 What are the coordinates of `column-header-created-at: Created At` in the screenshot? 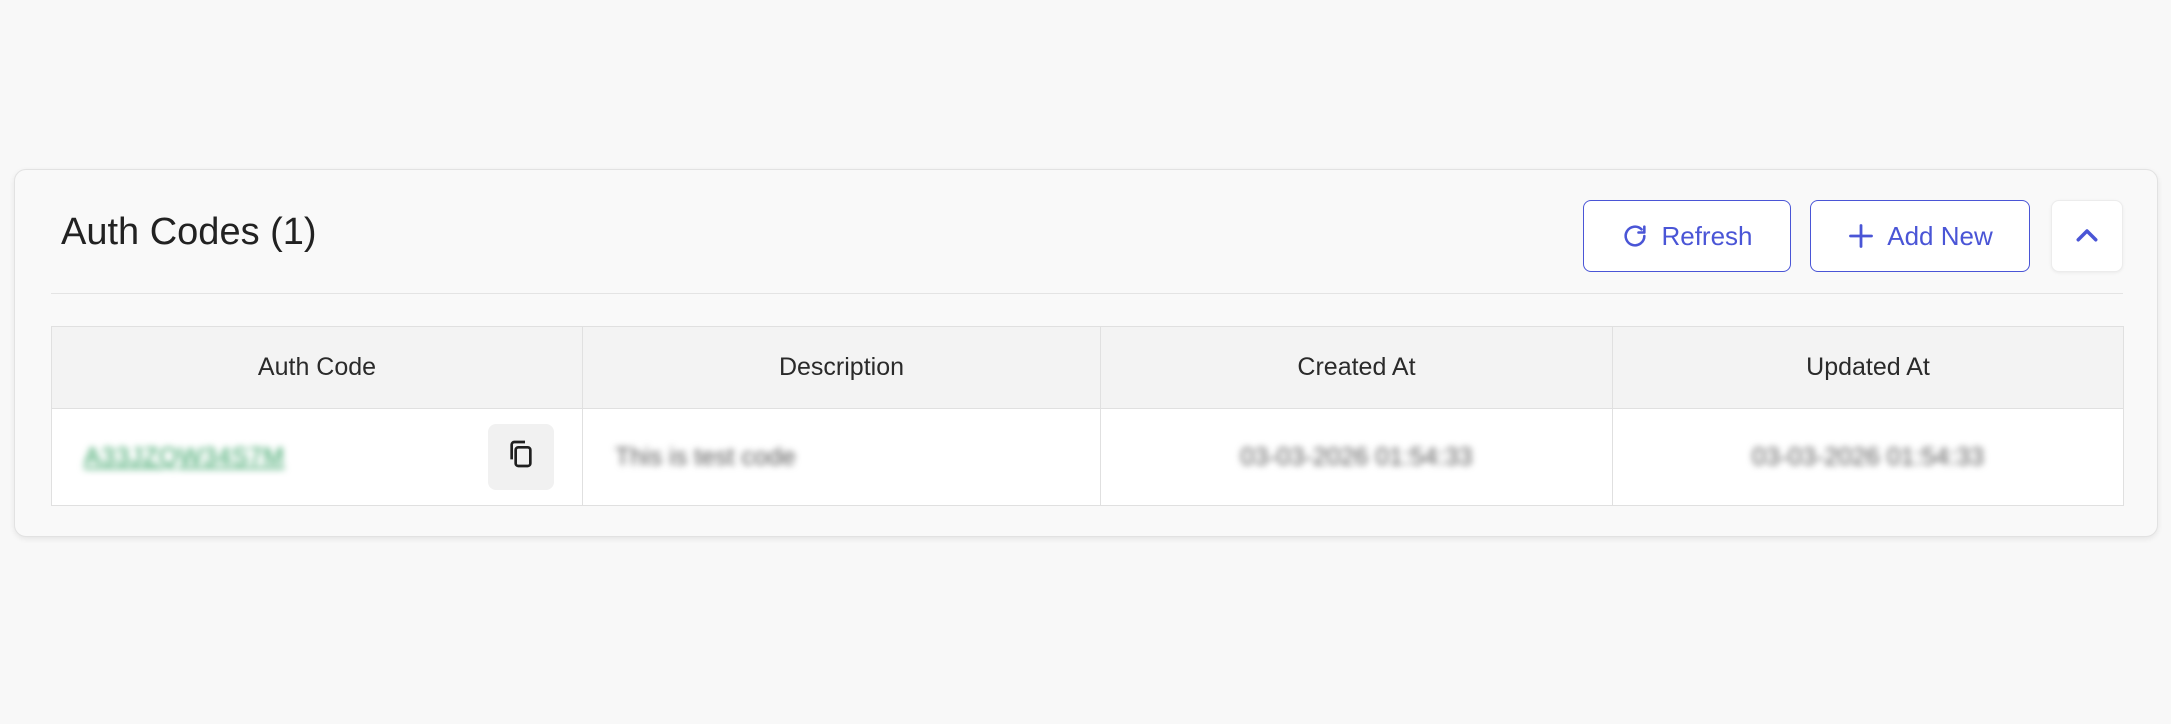 It's located at (1357, 367).